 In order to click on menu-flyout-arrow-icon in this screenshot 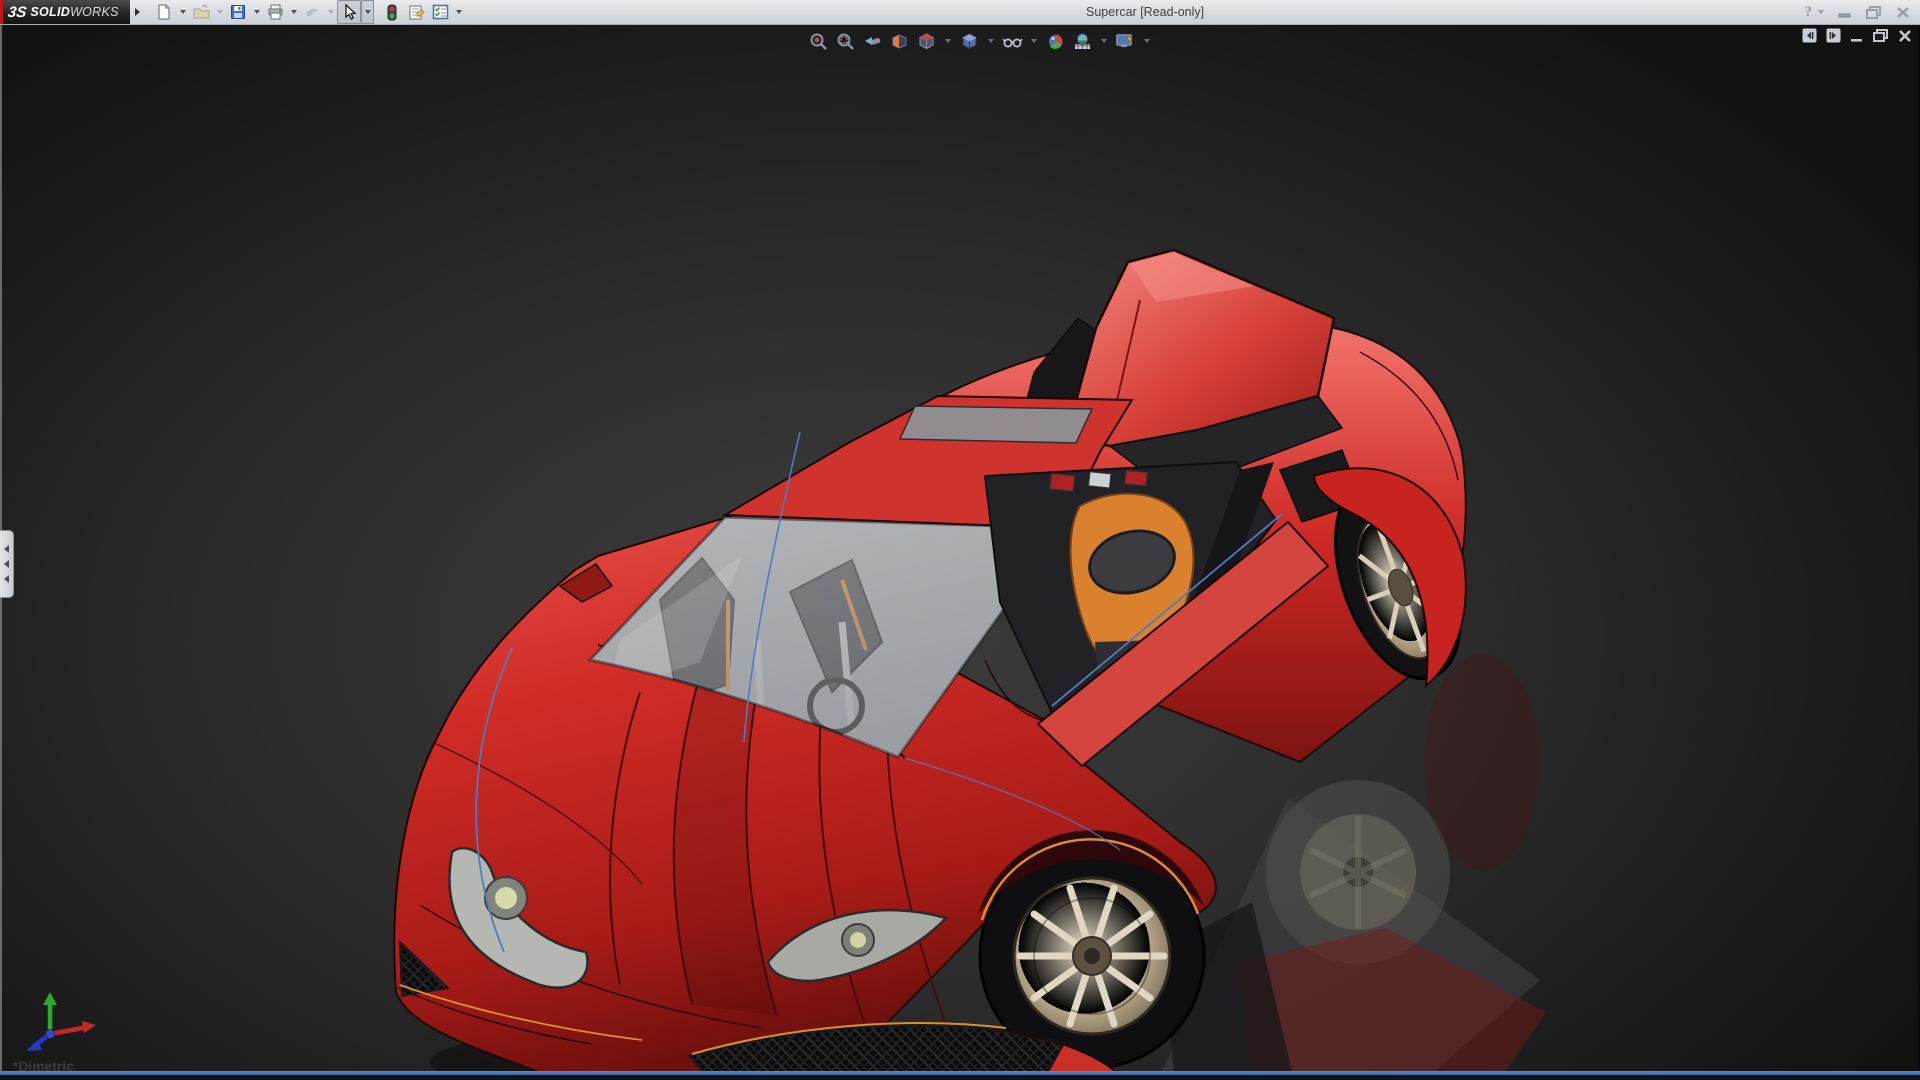, I will do `click(137, 12)`.